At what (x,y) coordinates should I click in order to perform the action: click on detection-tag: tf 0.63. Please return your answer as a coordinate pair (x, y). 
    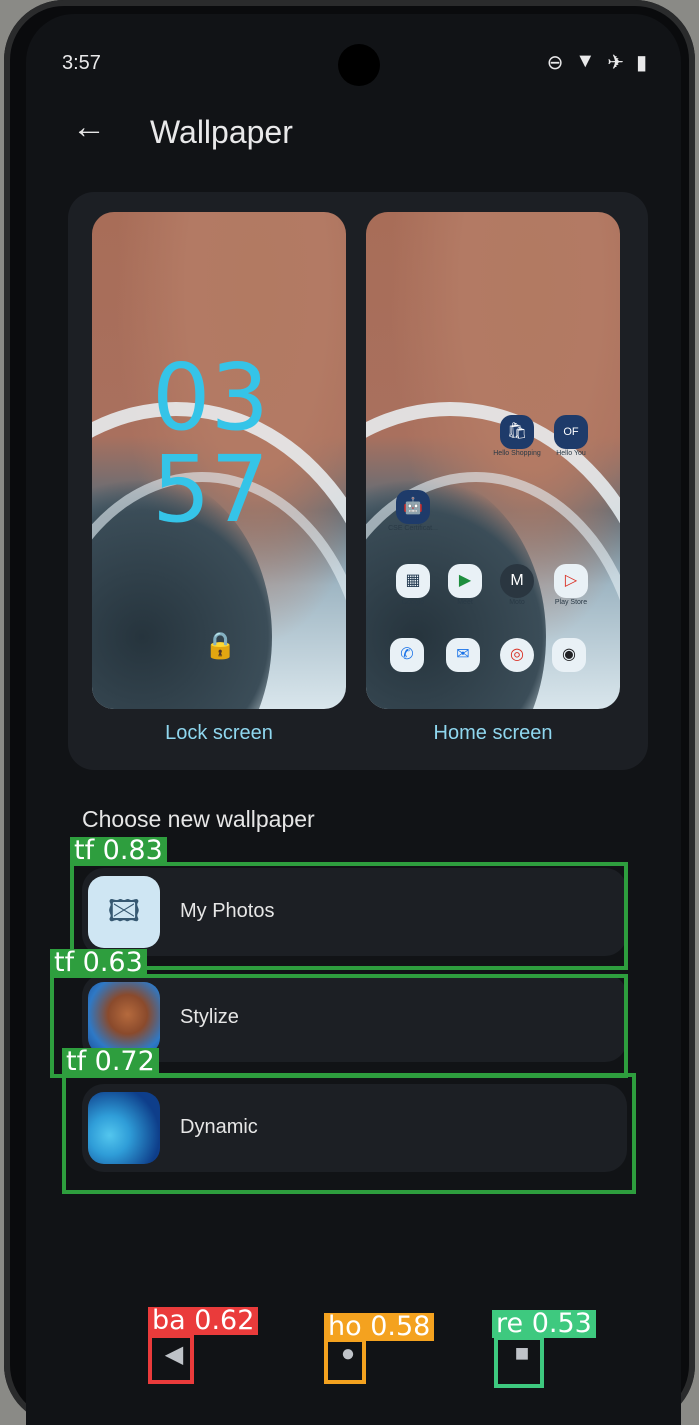
    Looking at the image, I should click on (98, 963).